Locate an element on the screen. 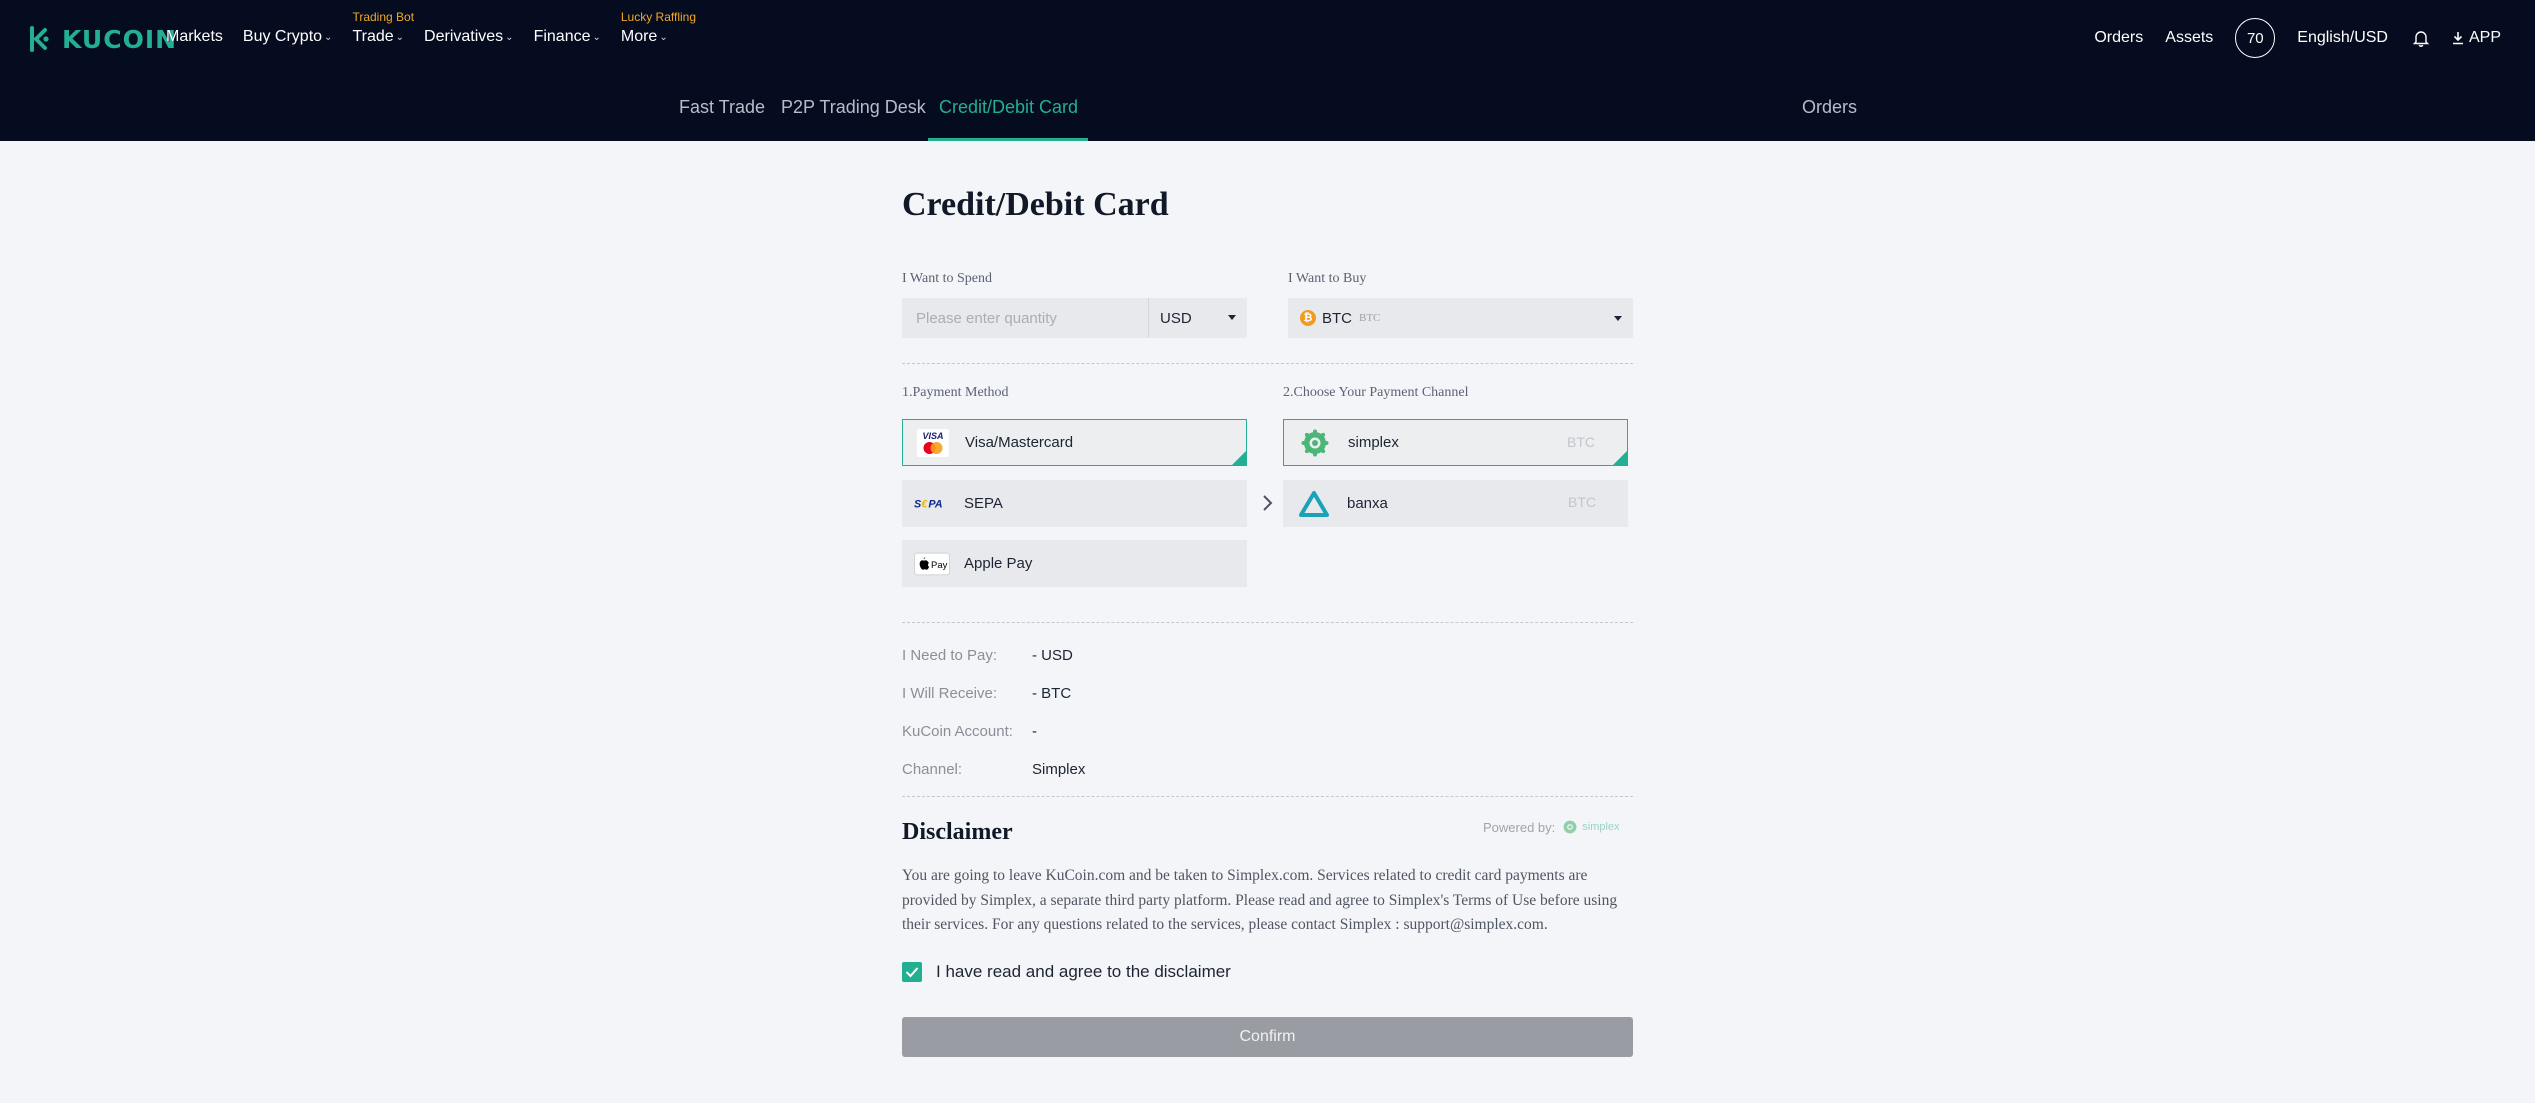 The height and width of the screenshot is (1103, 2535). nav-derivatives: Derivatives ⌄ is located at coordinates (469, 37).